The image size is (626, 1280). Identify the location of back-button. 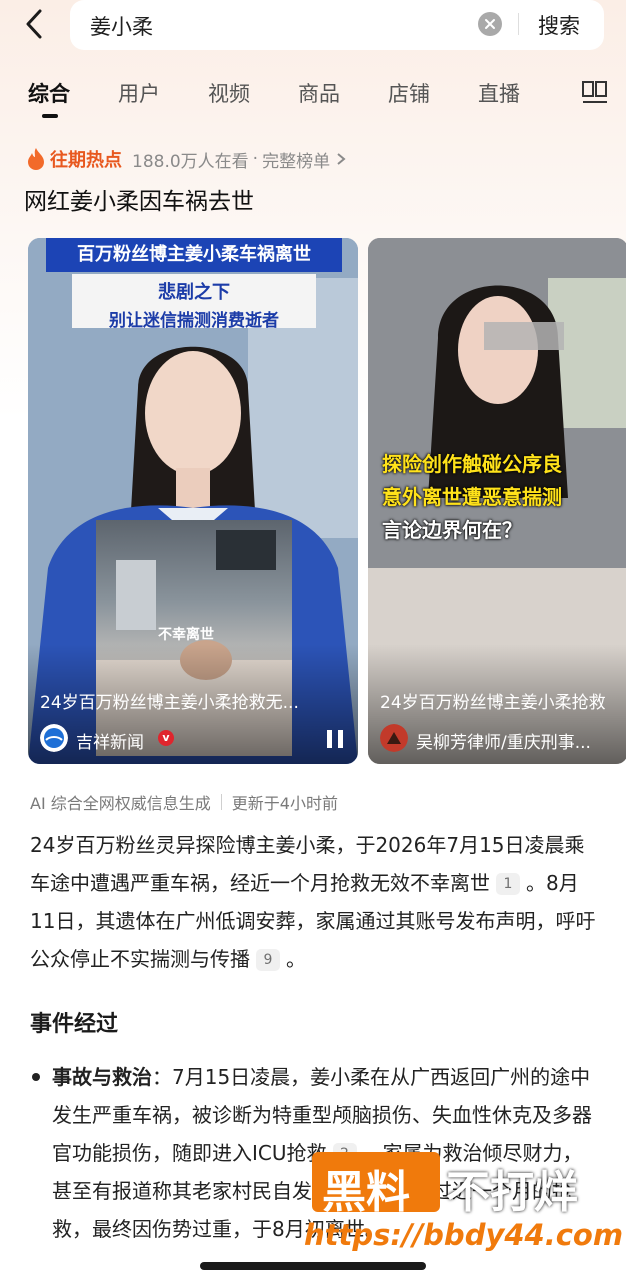
(34, 24).